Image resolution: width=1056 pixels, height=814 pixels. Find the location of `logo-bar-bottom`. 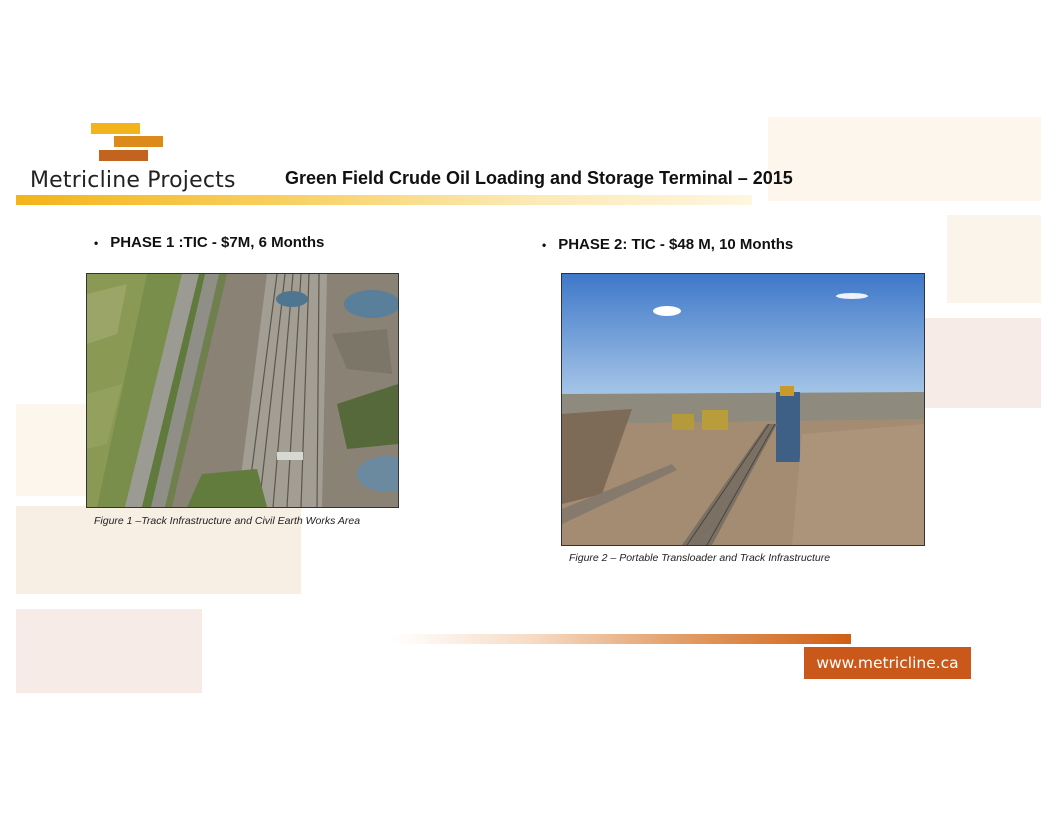

logo-bar-bottom is located at coordinates (123, 155).